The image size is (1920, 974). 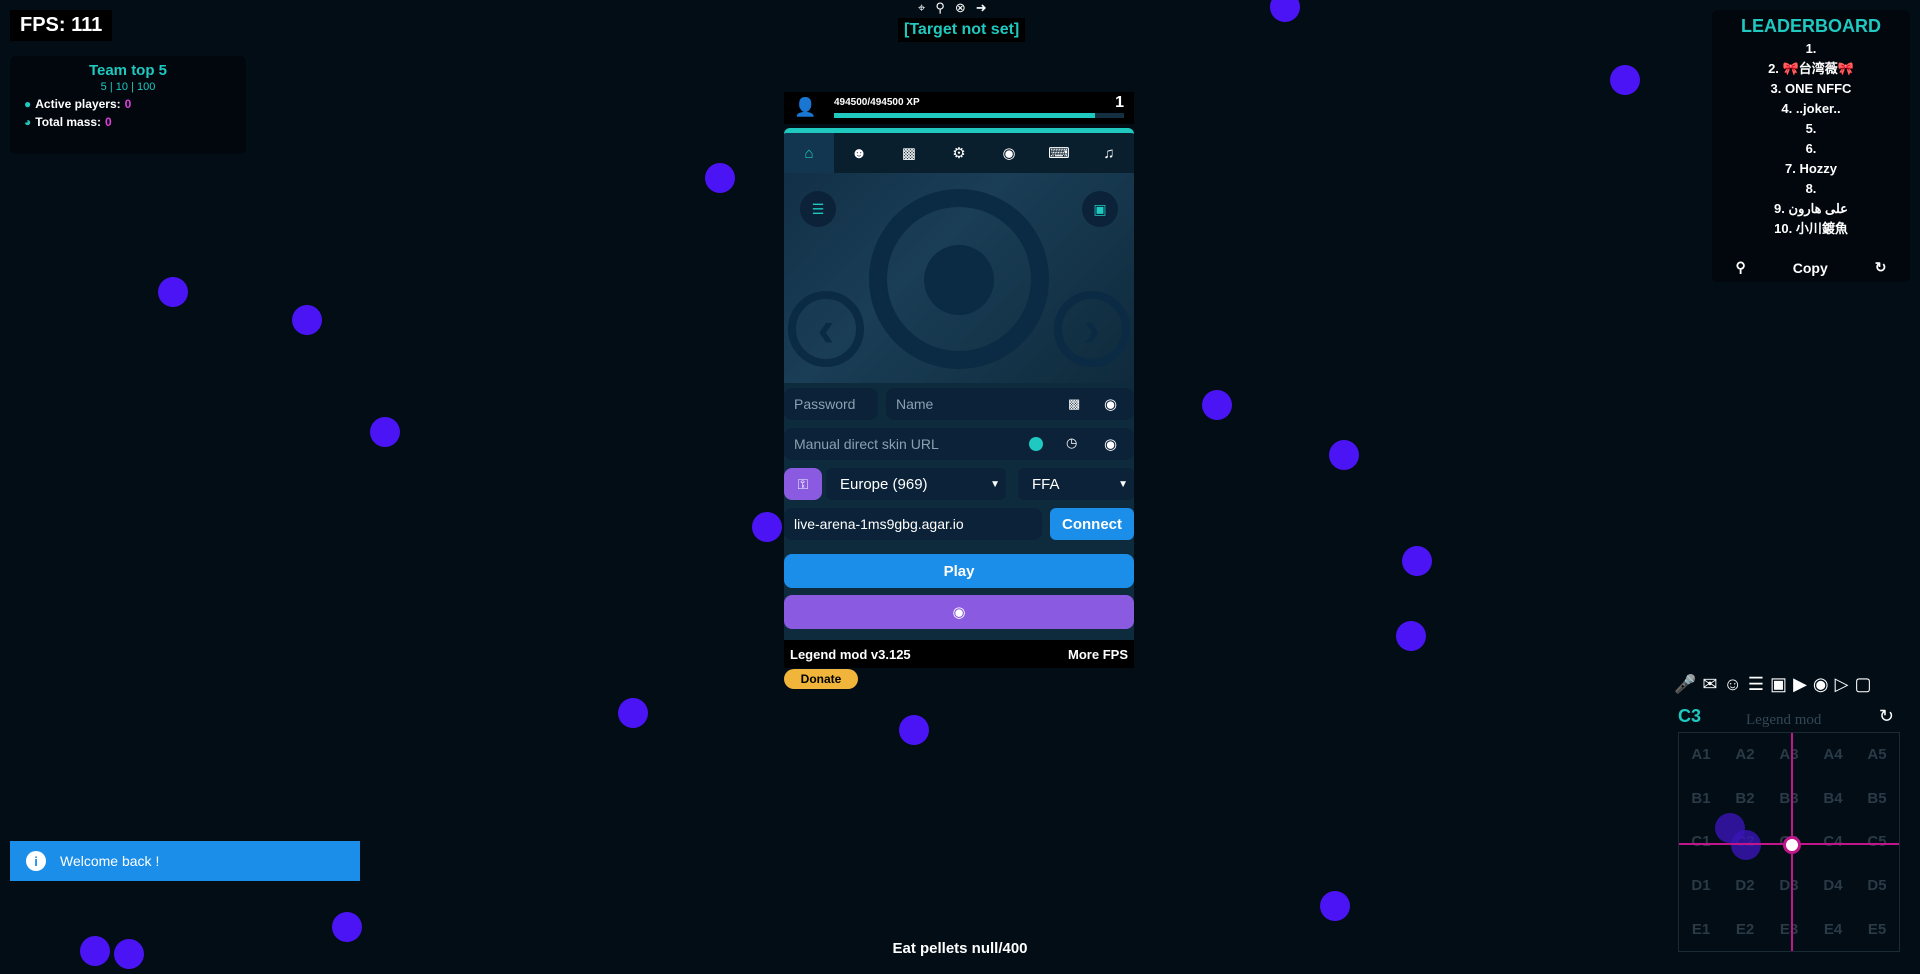 I want to click on name-field, so click(x=1010, y=404).